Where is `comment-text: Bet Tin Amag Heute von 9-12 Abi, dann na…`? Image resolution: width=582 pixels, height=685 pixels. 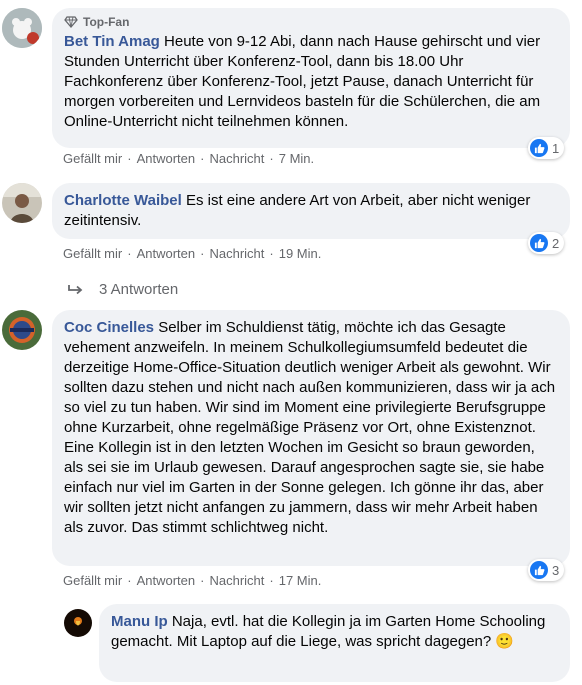 comment-text: Bet Tin Amag Heute von 9-12 Abi, dann na… is located at coordinates (311, 82).